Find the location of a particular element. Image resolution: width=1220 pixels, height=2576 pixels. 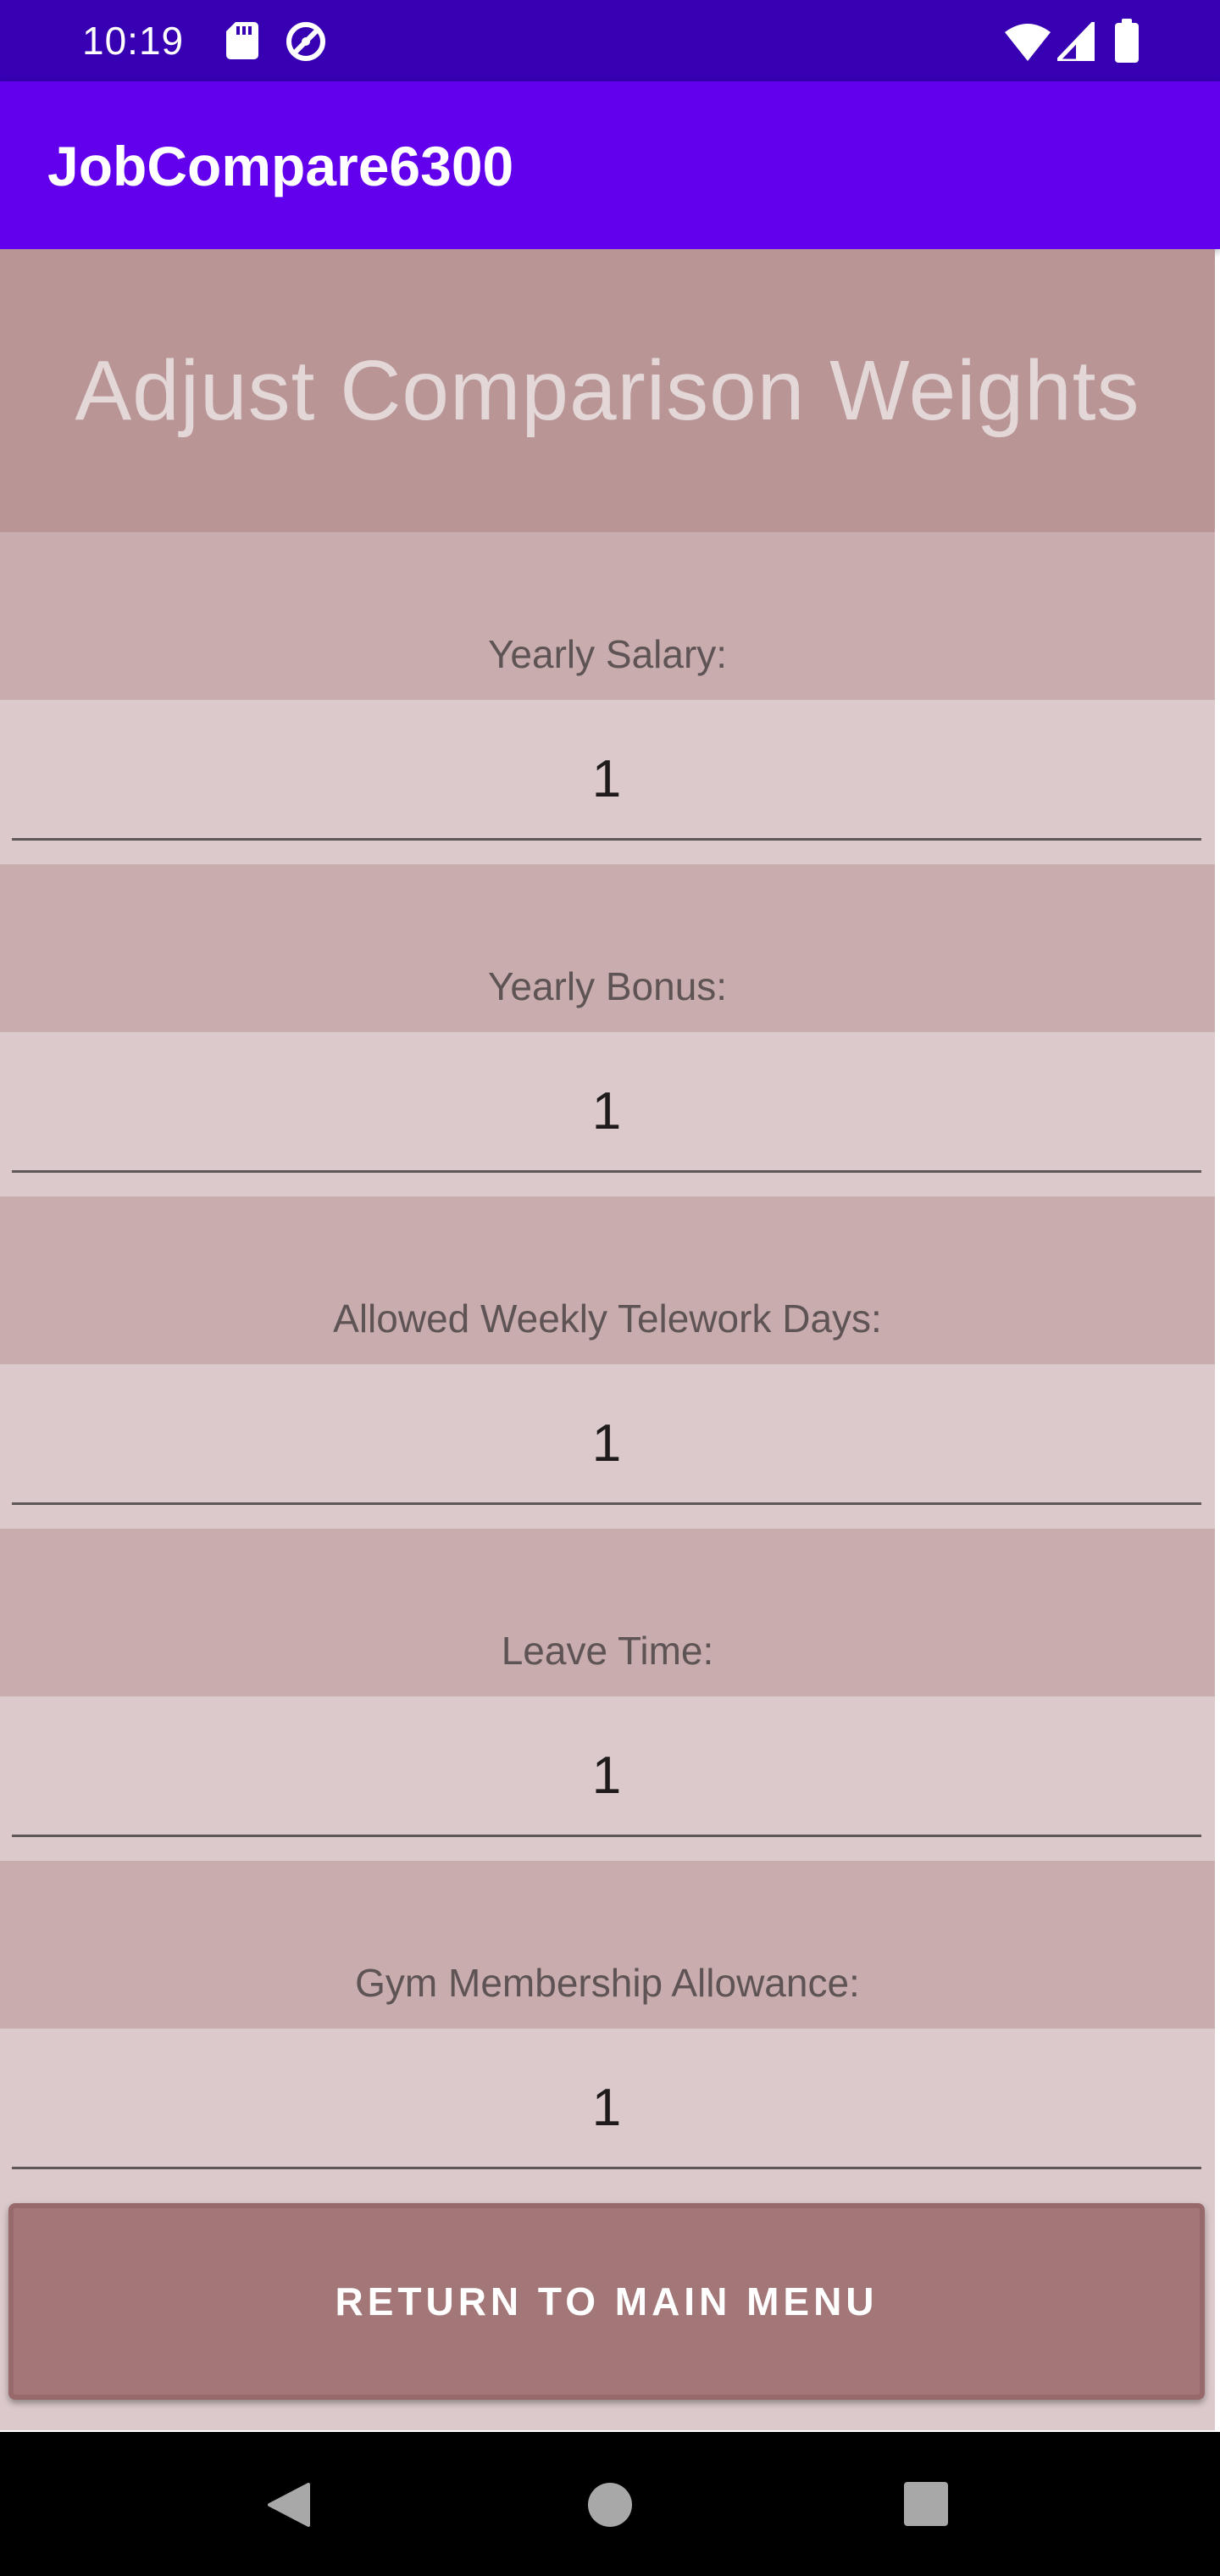

navigation-bar is located at coordinates (610, 2504).